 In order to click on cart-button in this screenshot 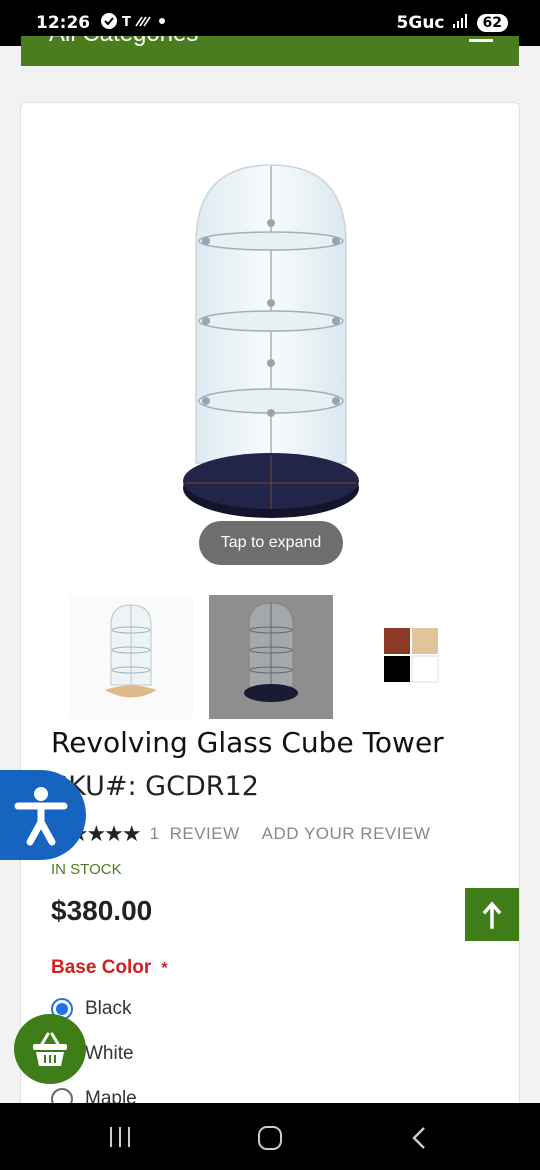, I will do `click(50, 1049)`.